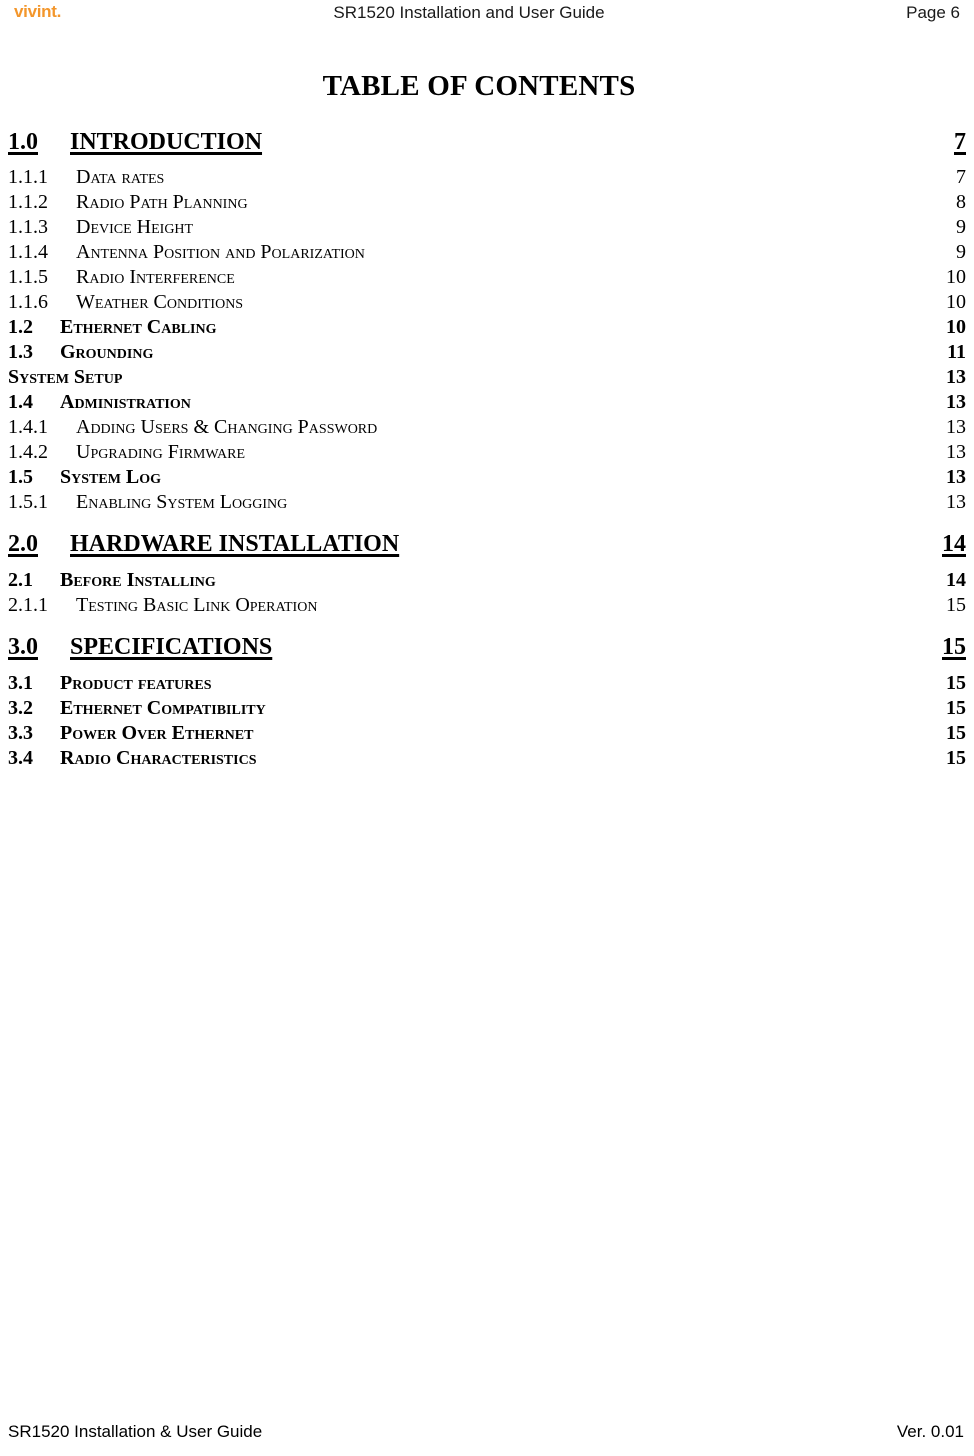  I want to click on toc-entry-number: 1.1.4, so click(28, 252).